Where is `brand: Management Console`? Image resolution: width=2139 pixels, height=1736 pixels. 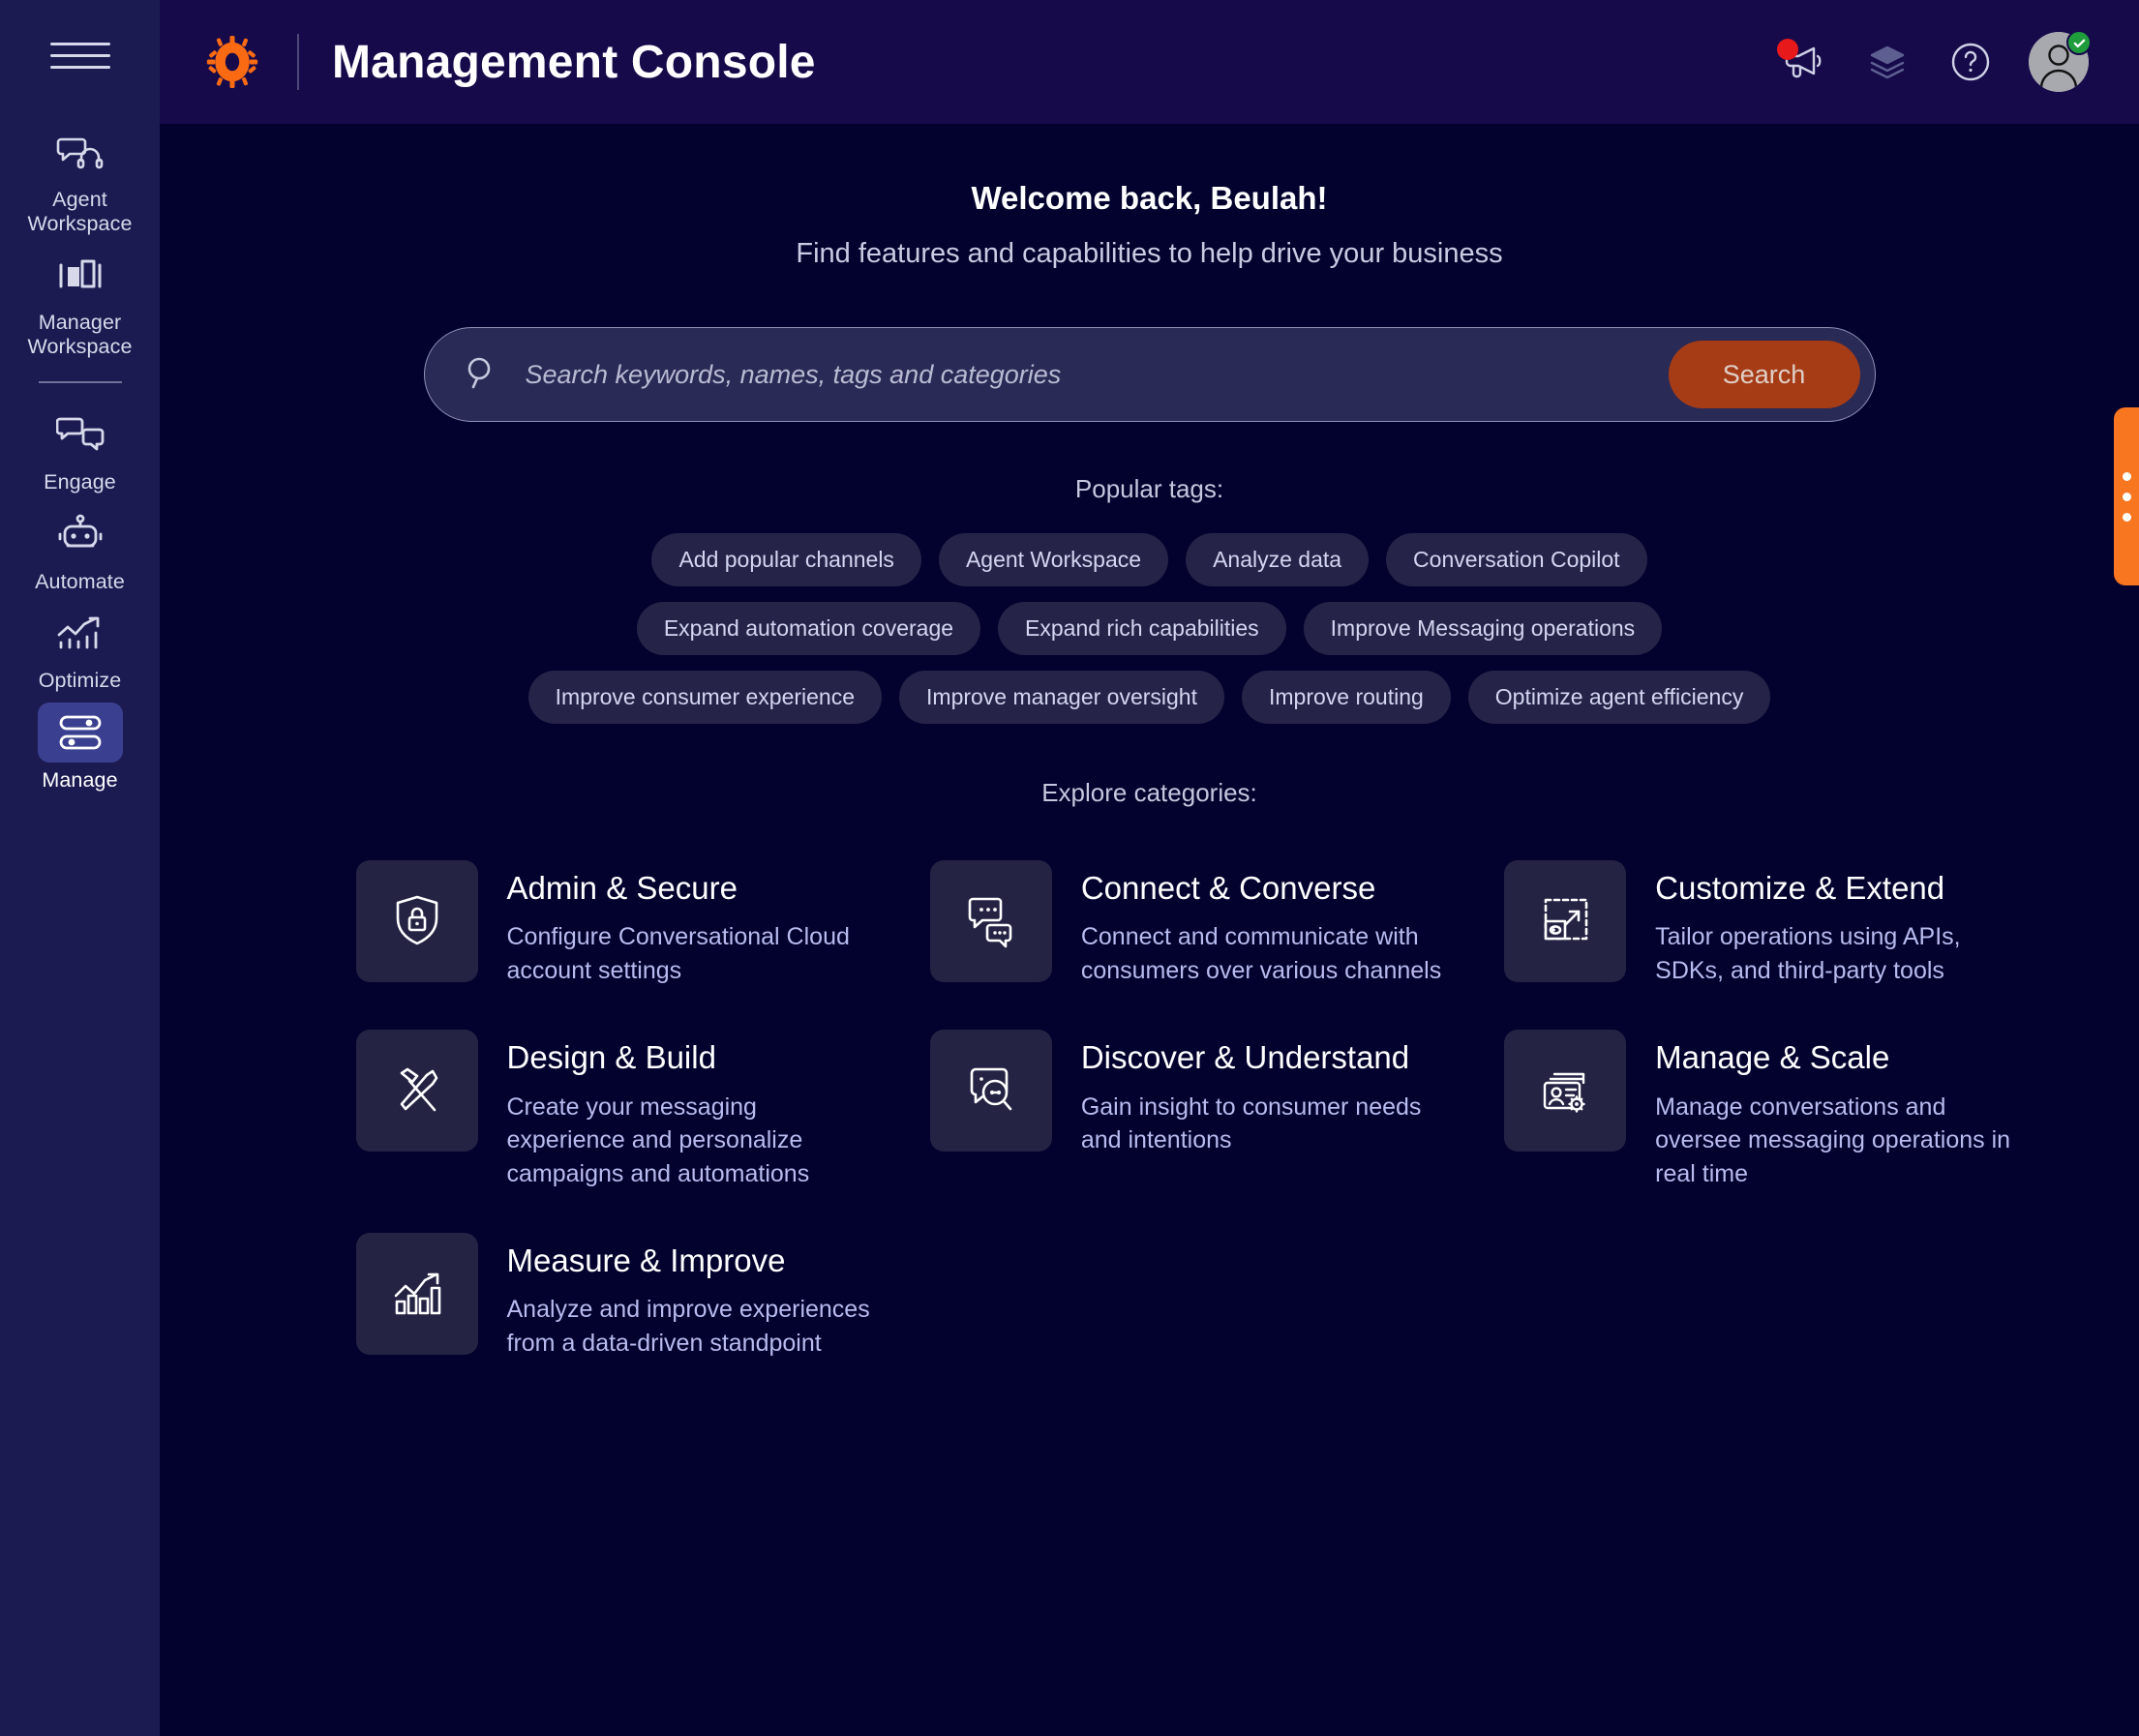 brand: Management Console is located at coordinates (511, 62).